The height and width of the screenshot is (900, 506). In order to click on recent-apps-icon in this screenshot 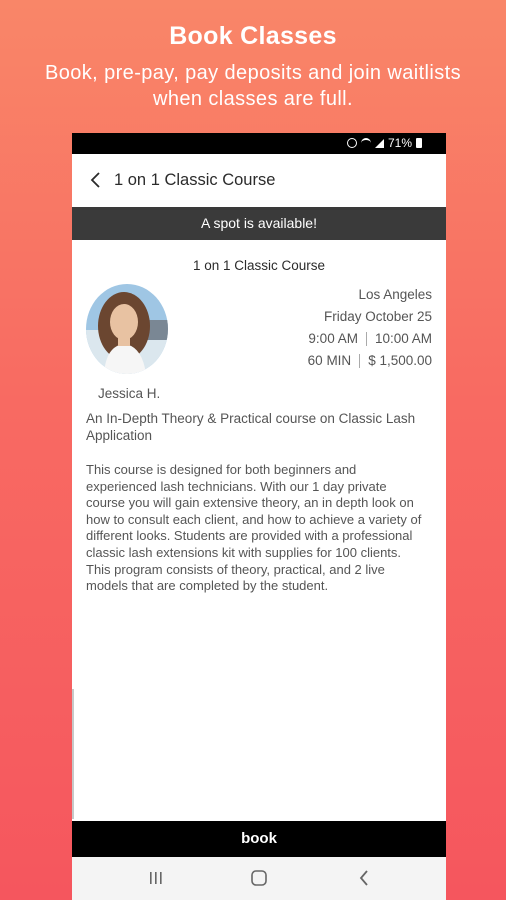, I will do `click(156, 878)`.